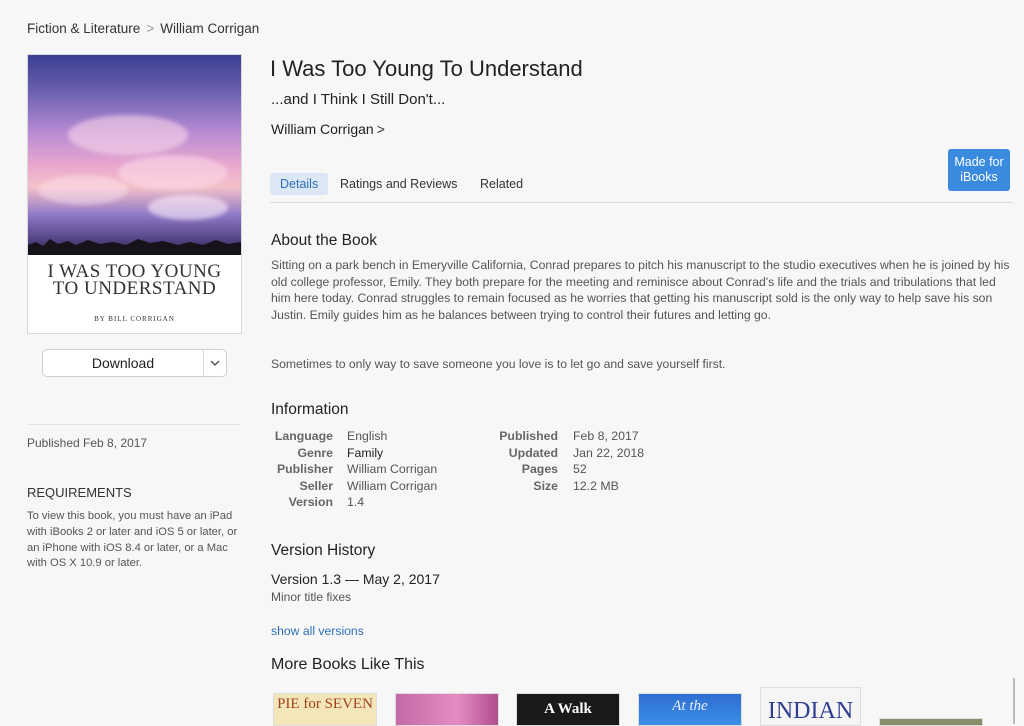  I want to click on more-books-heading: More Books Like This, so click(348, 664).